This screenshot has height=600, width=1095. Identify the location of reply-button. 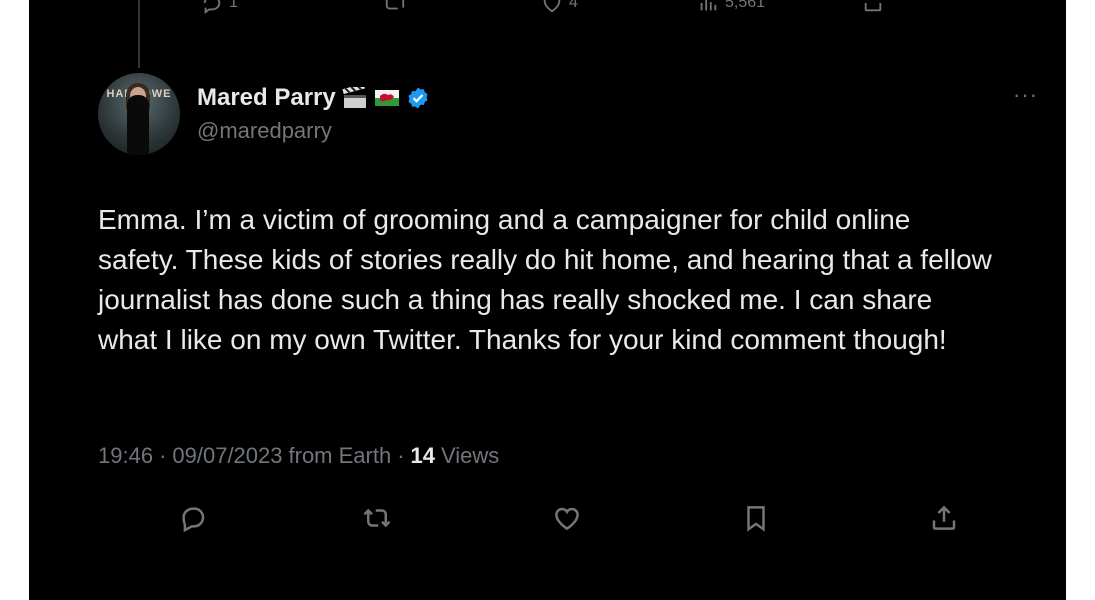
(193, 518).